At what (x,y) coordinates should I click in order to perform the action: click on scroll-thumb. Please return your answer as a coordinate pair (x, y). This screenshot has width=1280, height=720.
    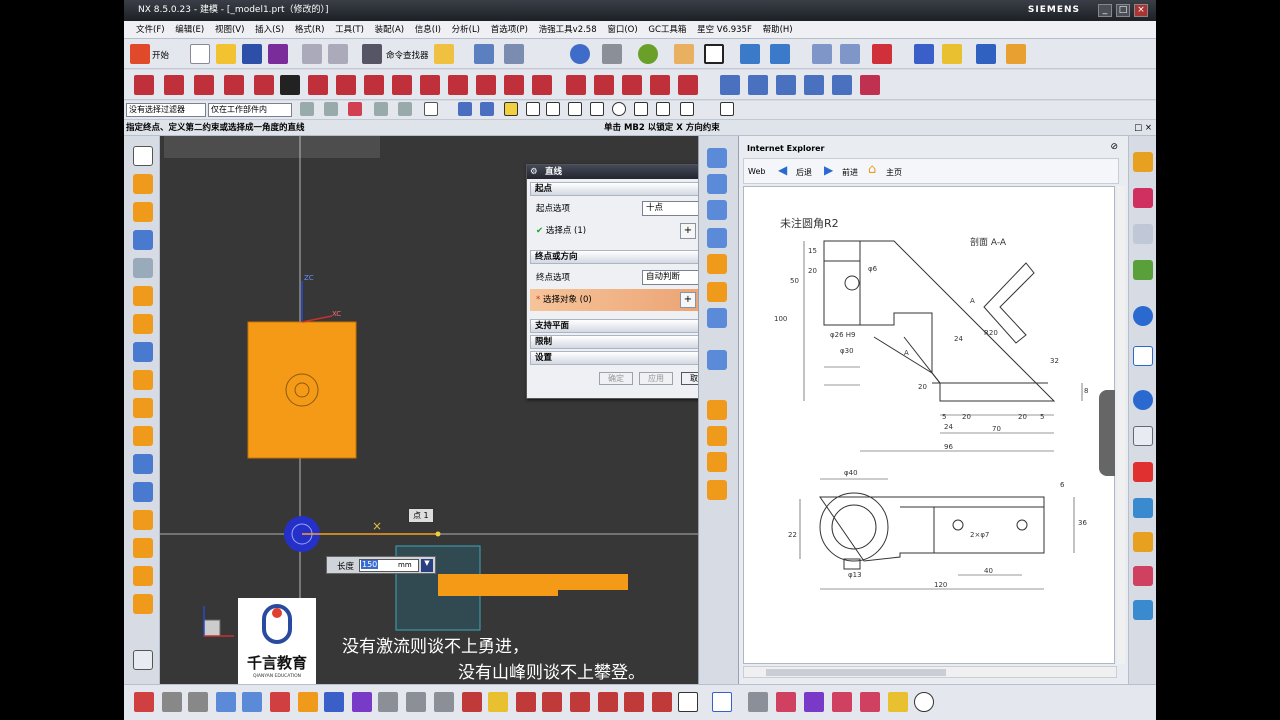
    Looking at the image, I should click on (856, 672).